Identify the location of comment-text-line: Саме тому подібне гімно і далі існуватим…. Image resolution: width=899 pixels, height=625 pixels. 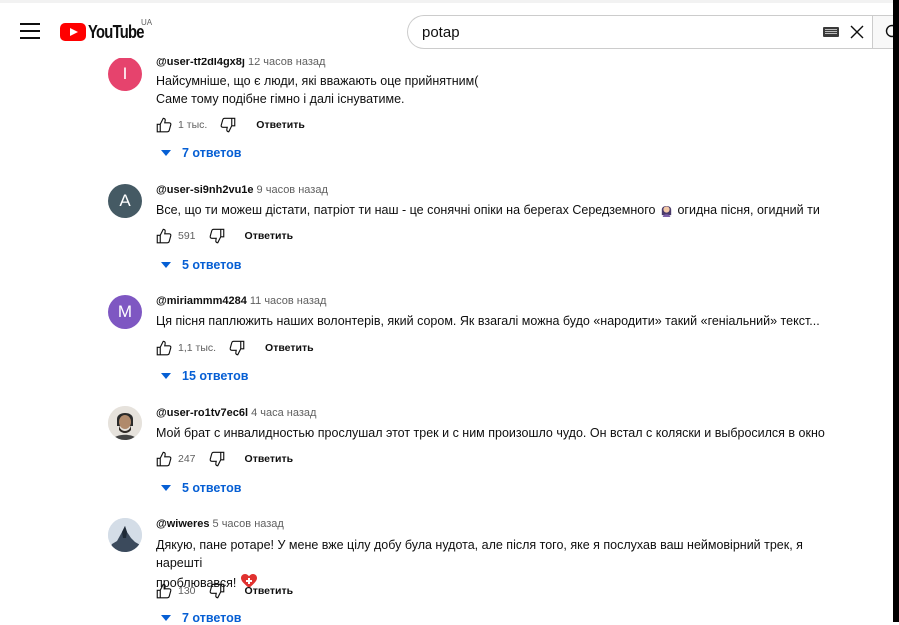
(280, 99).